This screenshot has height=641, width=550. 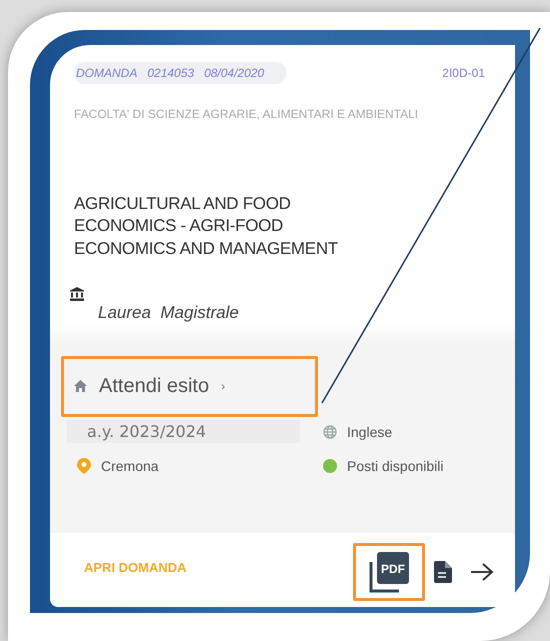 What do you see at coordinates (154, 386) in the screenshot?
I see `status-label: Attendi esito` at bounding box center [154, 386].